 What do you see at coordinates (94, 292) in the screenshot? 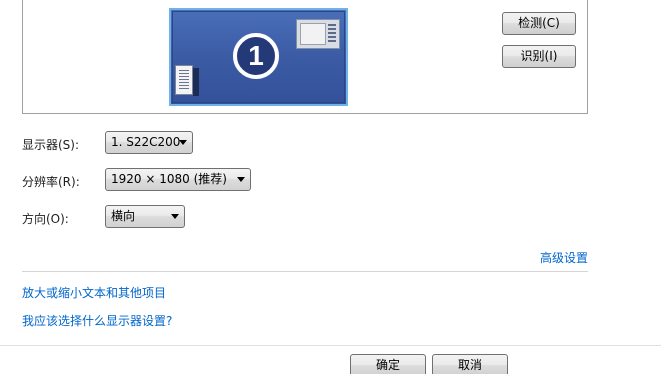
I see `text-size-link: 放大或缩小文本和其他项目` at bounding box center [94, 292].